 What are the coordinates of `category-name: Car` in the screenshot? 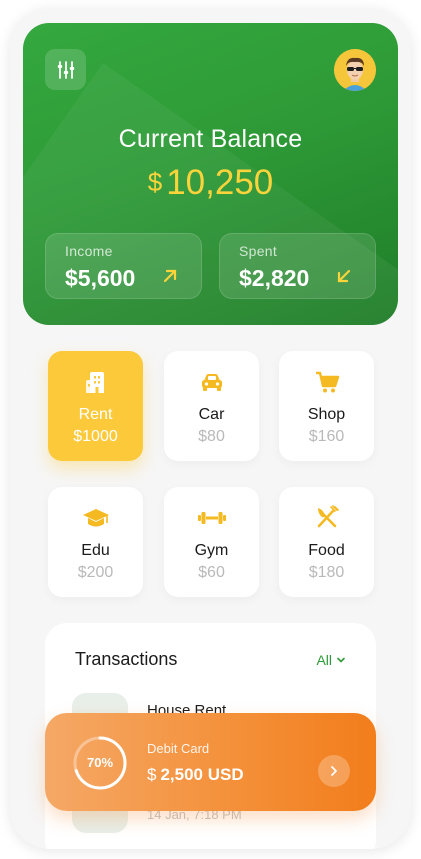 It's located at (211, 414).